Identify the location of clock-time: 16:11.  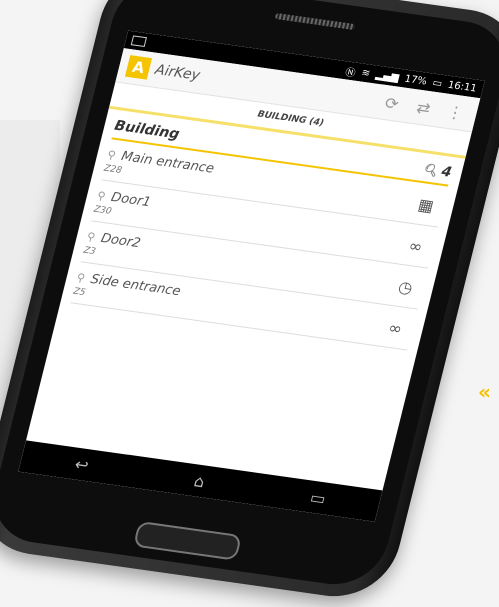
(462, 87).